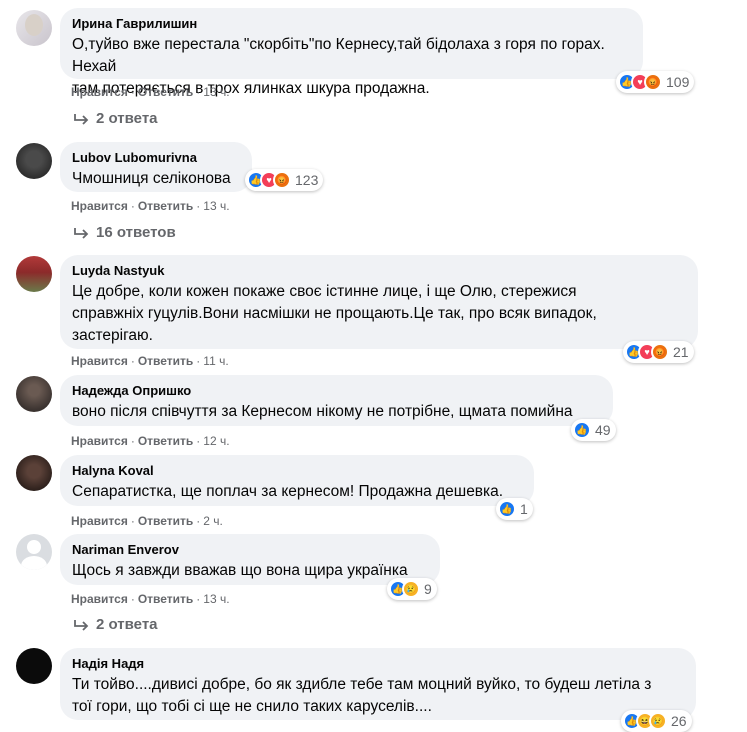  What do you see at coordinates (379, 271) in the screenshot?
I see `comment-author: Luyda Nastyuk` at bounding box center [379, 271].